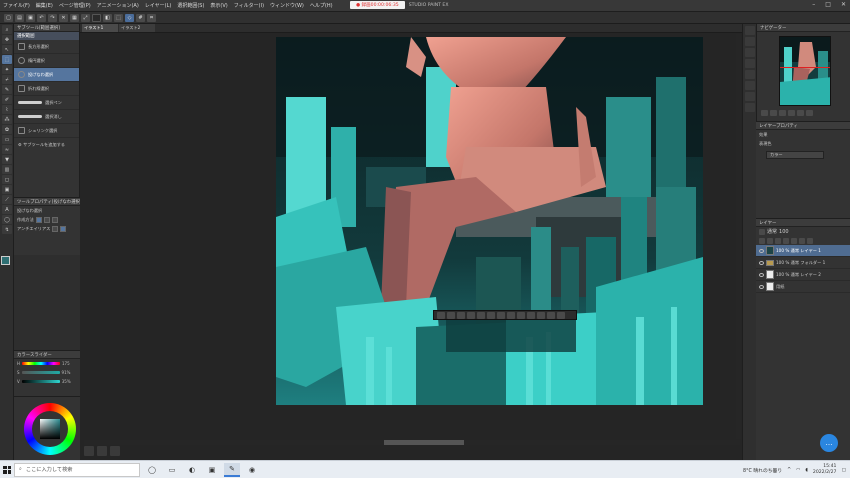 The height and width of the screenshot is (478, 850). I want to click on task-view-icon: ◯, so click(152, 470).